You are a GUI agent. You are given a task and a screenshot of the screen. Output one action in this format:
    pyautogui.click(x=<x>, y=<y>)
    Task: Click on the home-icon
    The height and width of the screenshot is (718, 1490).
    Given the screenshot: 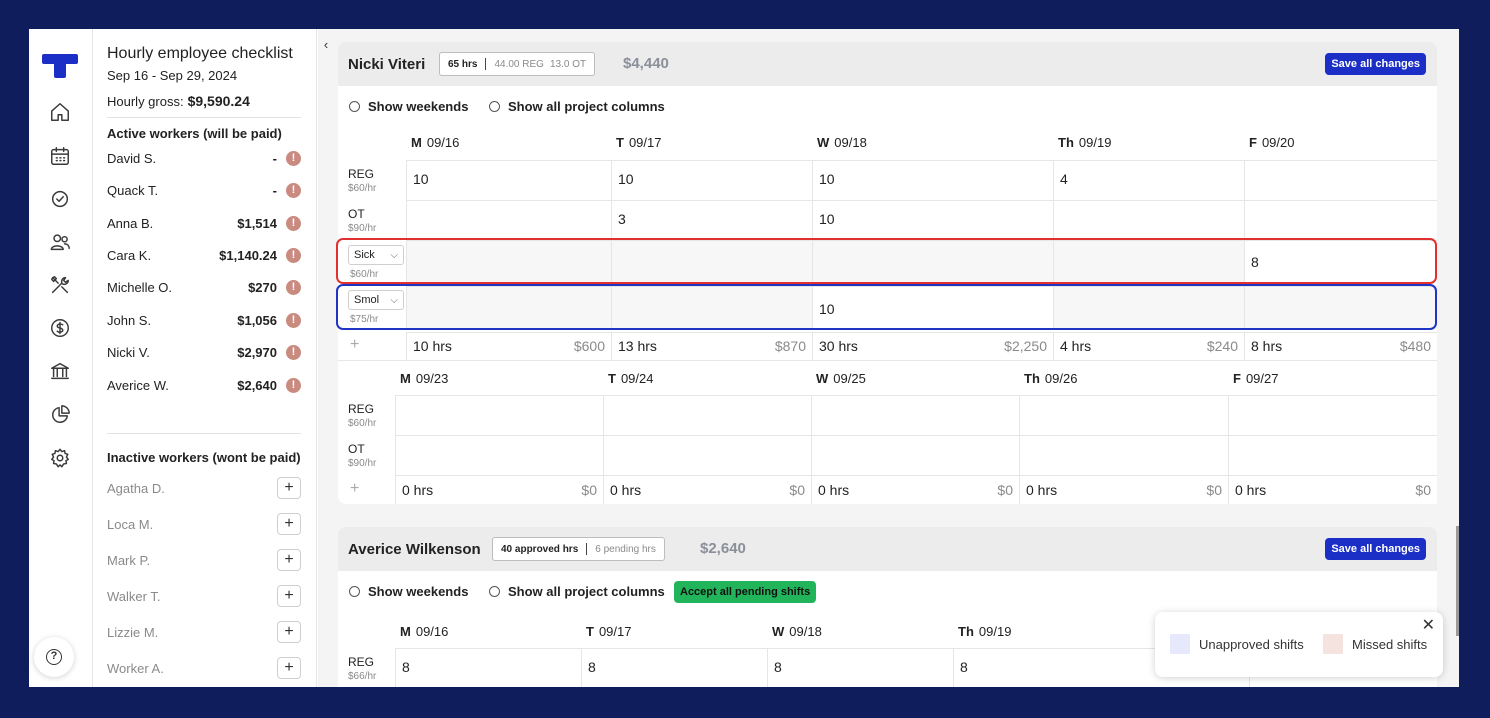 What is the action you would take?
    pyautogui.click(x=60, y=112)
    